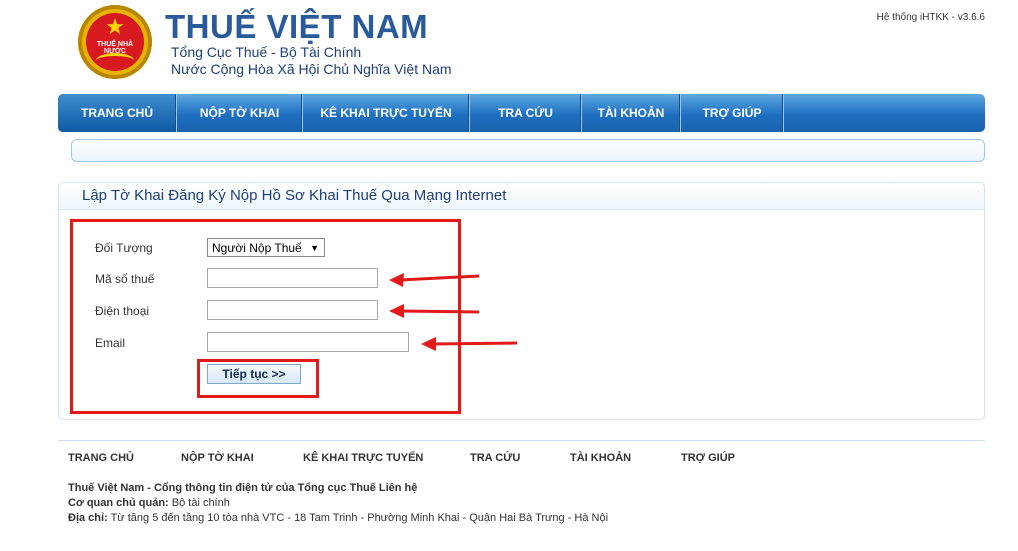 This screenshot has width=1018, height=551. Describe the element at coordinates (521, 440) in the screenshot. I see `footer-divider` at that location.